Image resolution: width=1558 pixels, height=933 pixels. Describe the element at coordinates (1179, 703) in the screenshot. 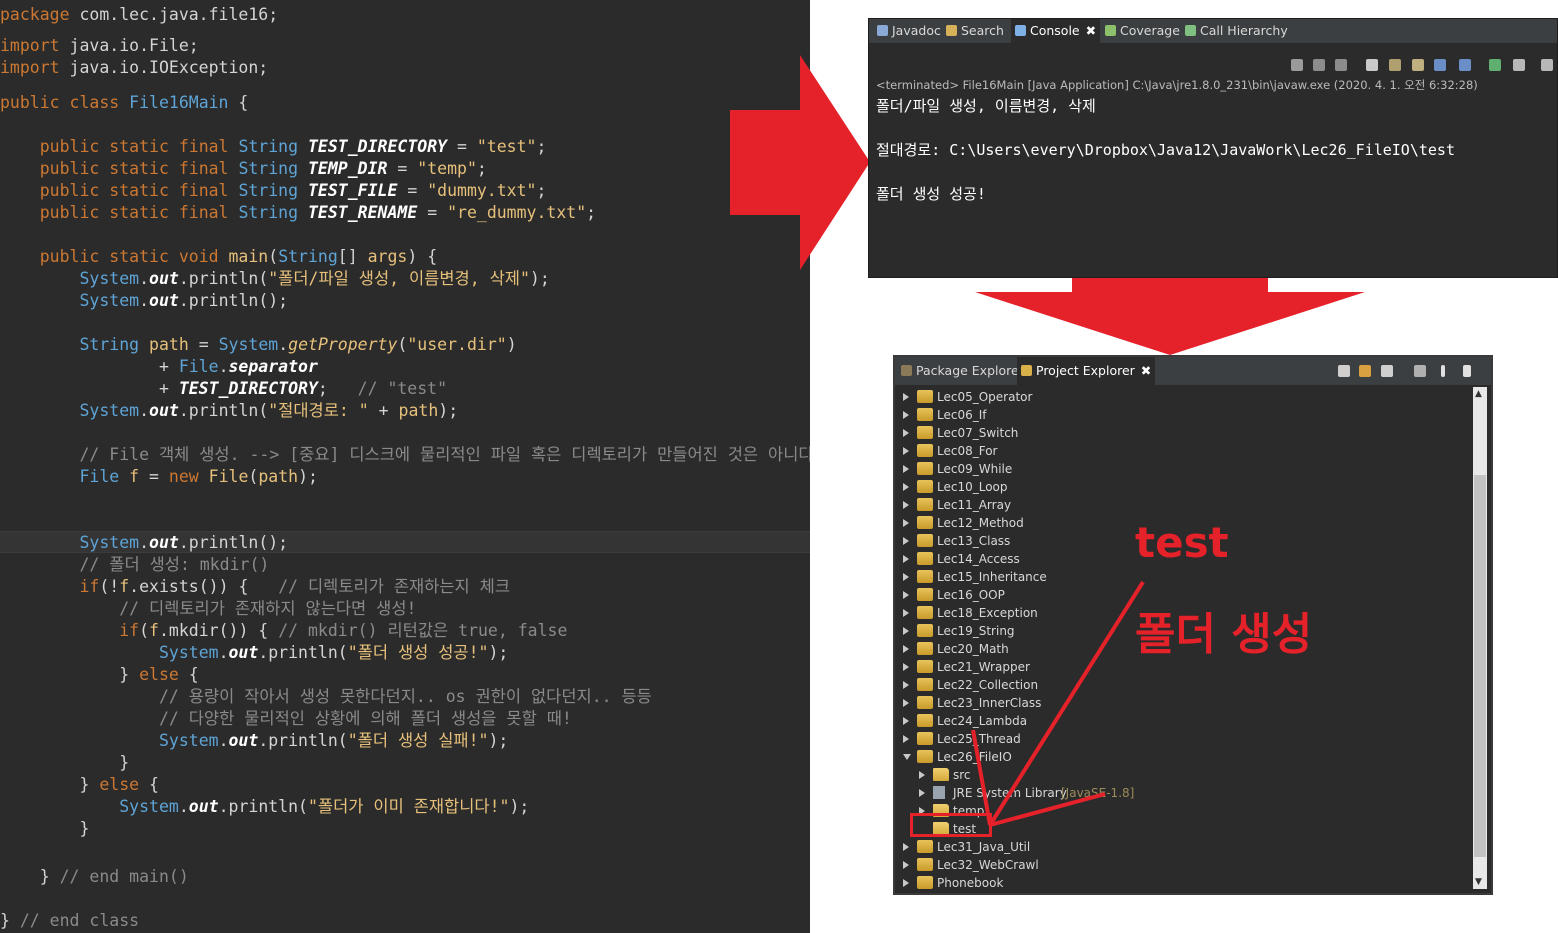

I see `tree-item: Lec23_InnerClass` at that location.